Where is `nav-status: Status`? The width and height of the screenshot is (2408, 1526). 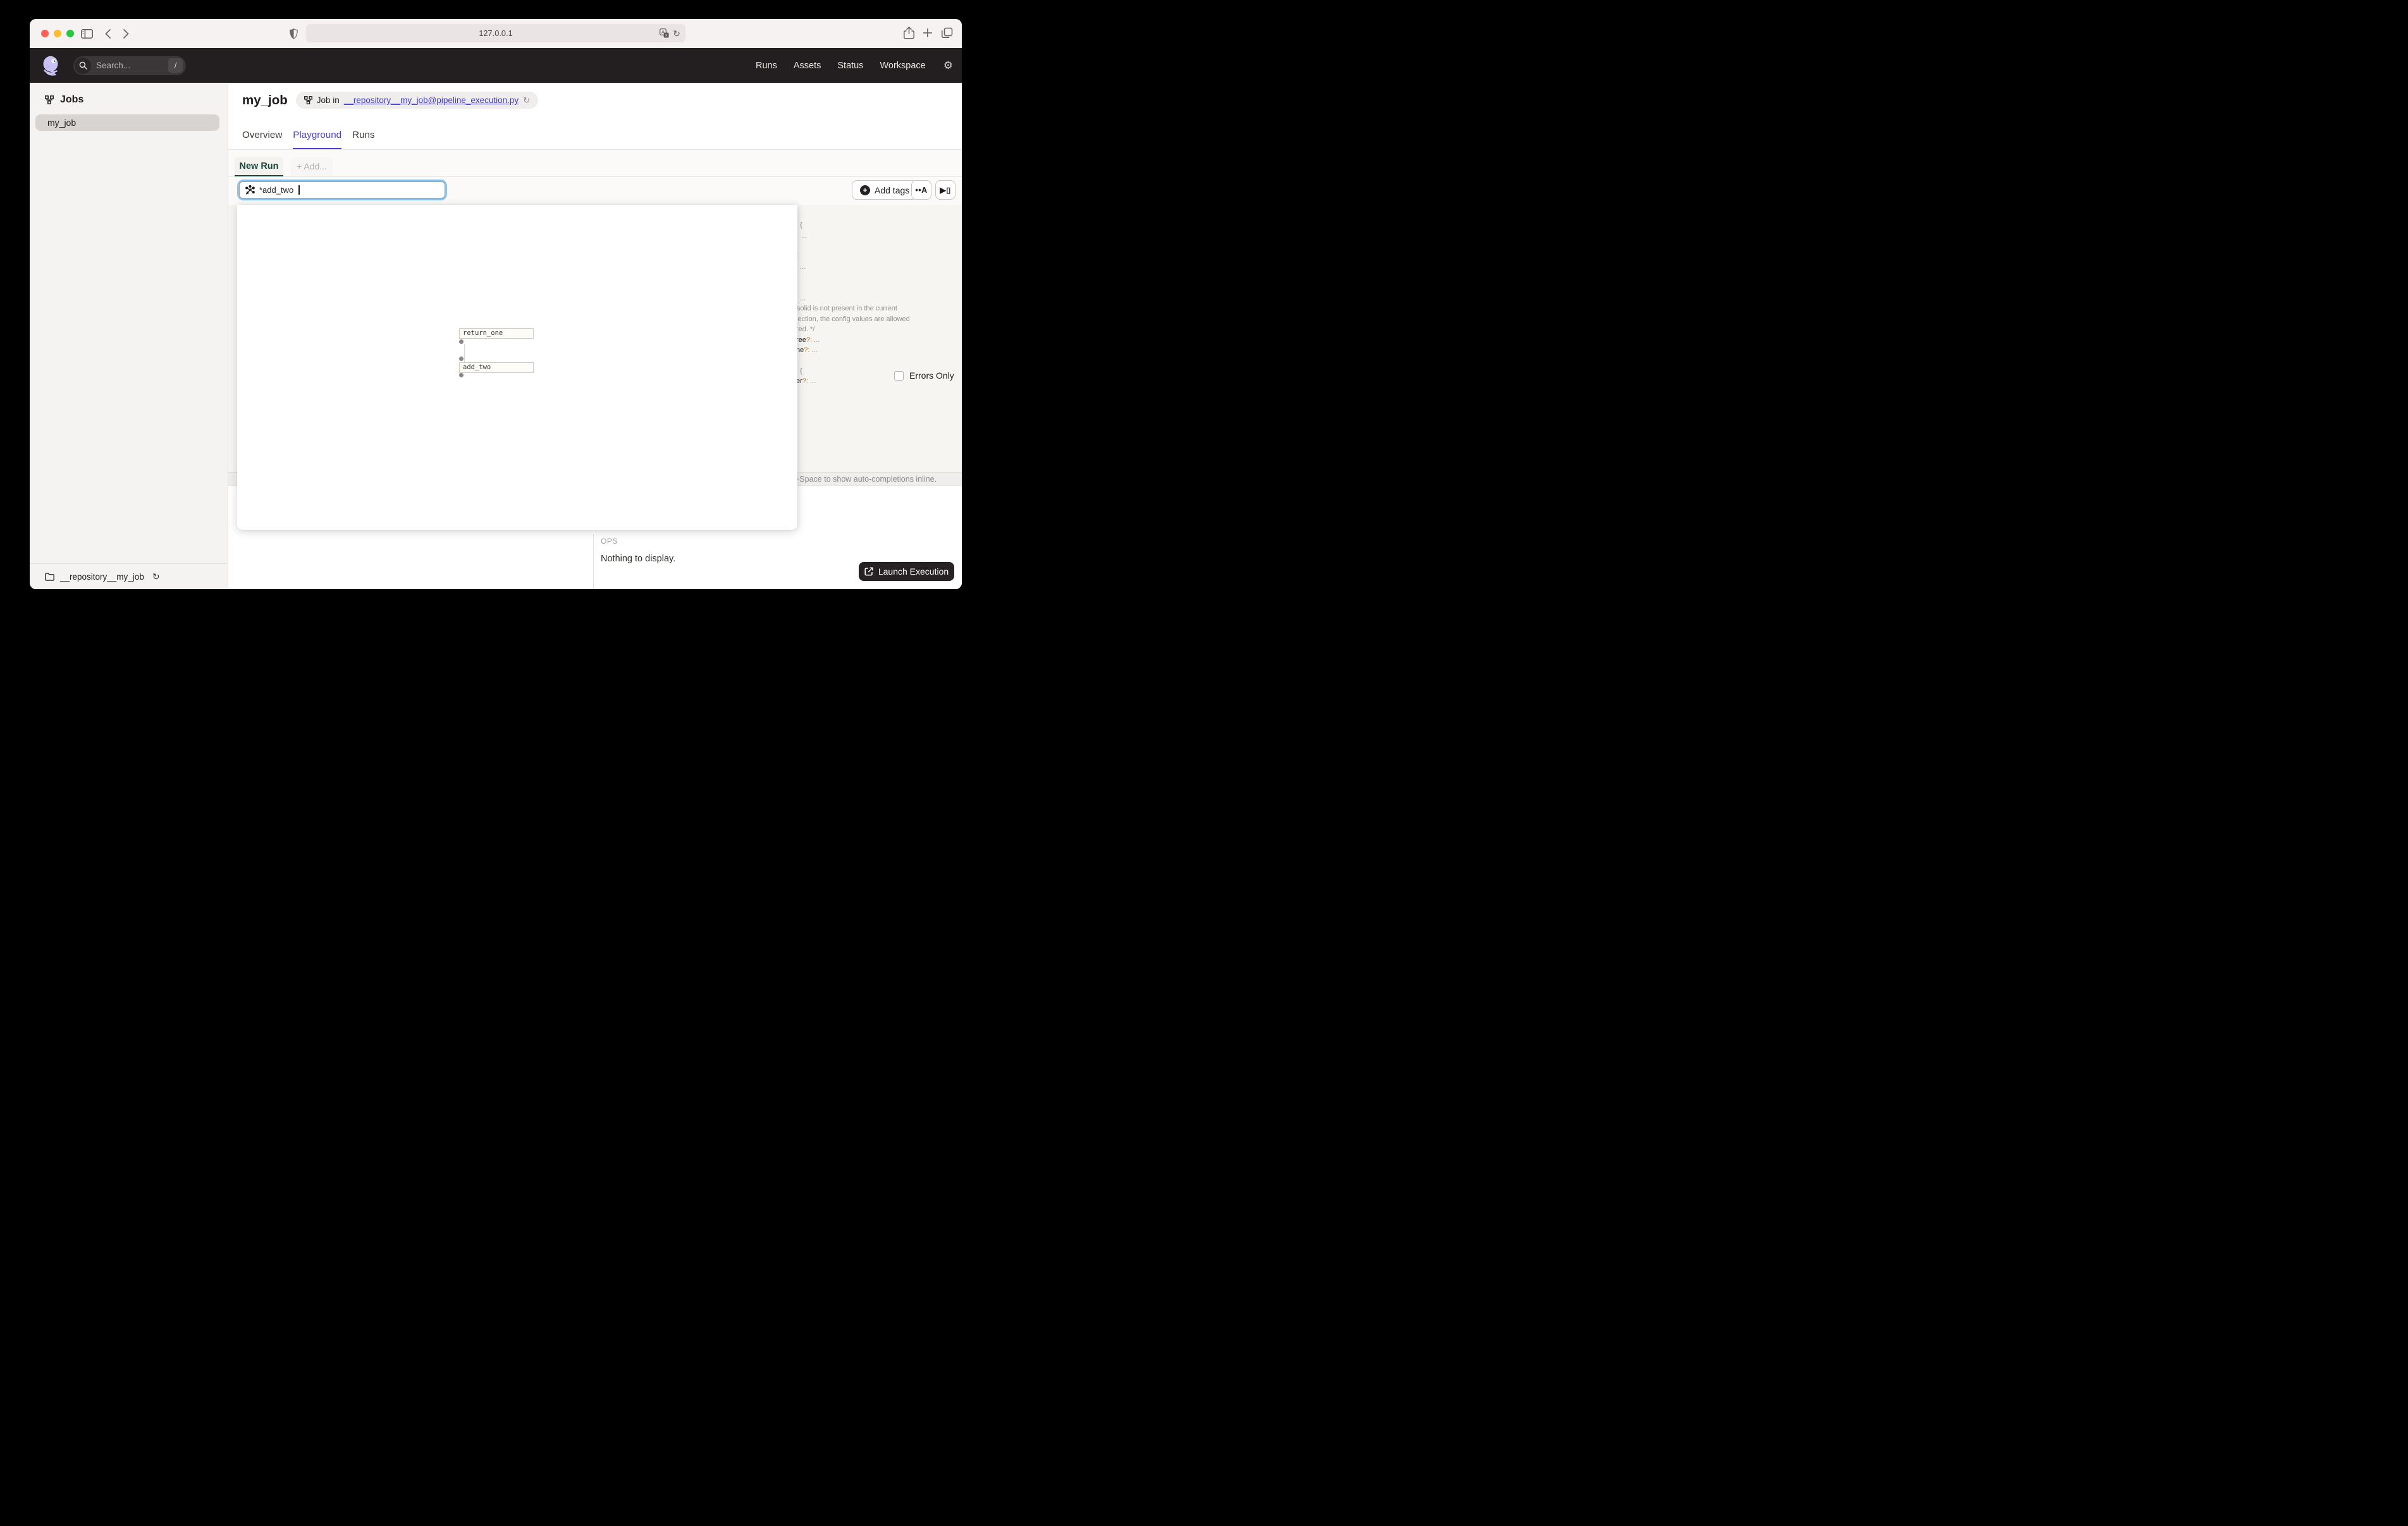
nav-status: Status is located at coordinates (850, 66).